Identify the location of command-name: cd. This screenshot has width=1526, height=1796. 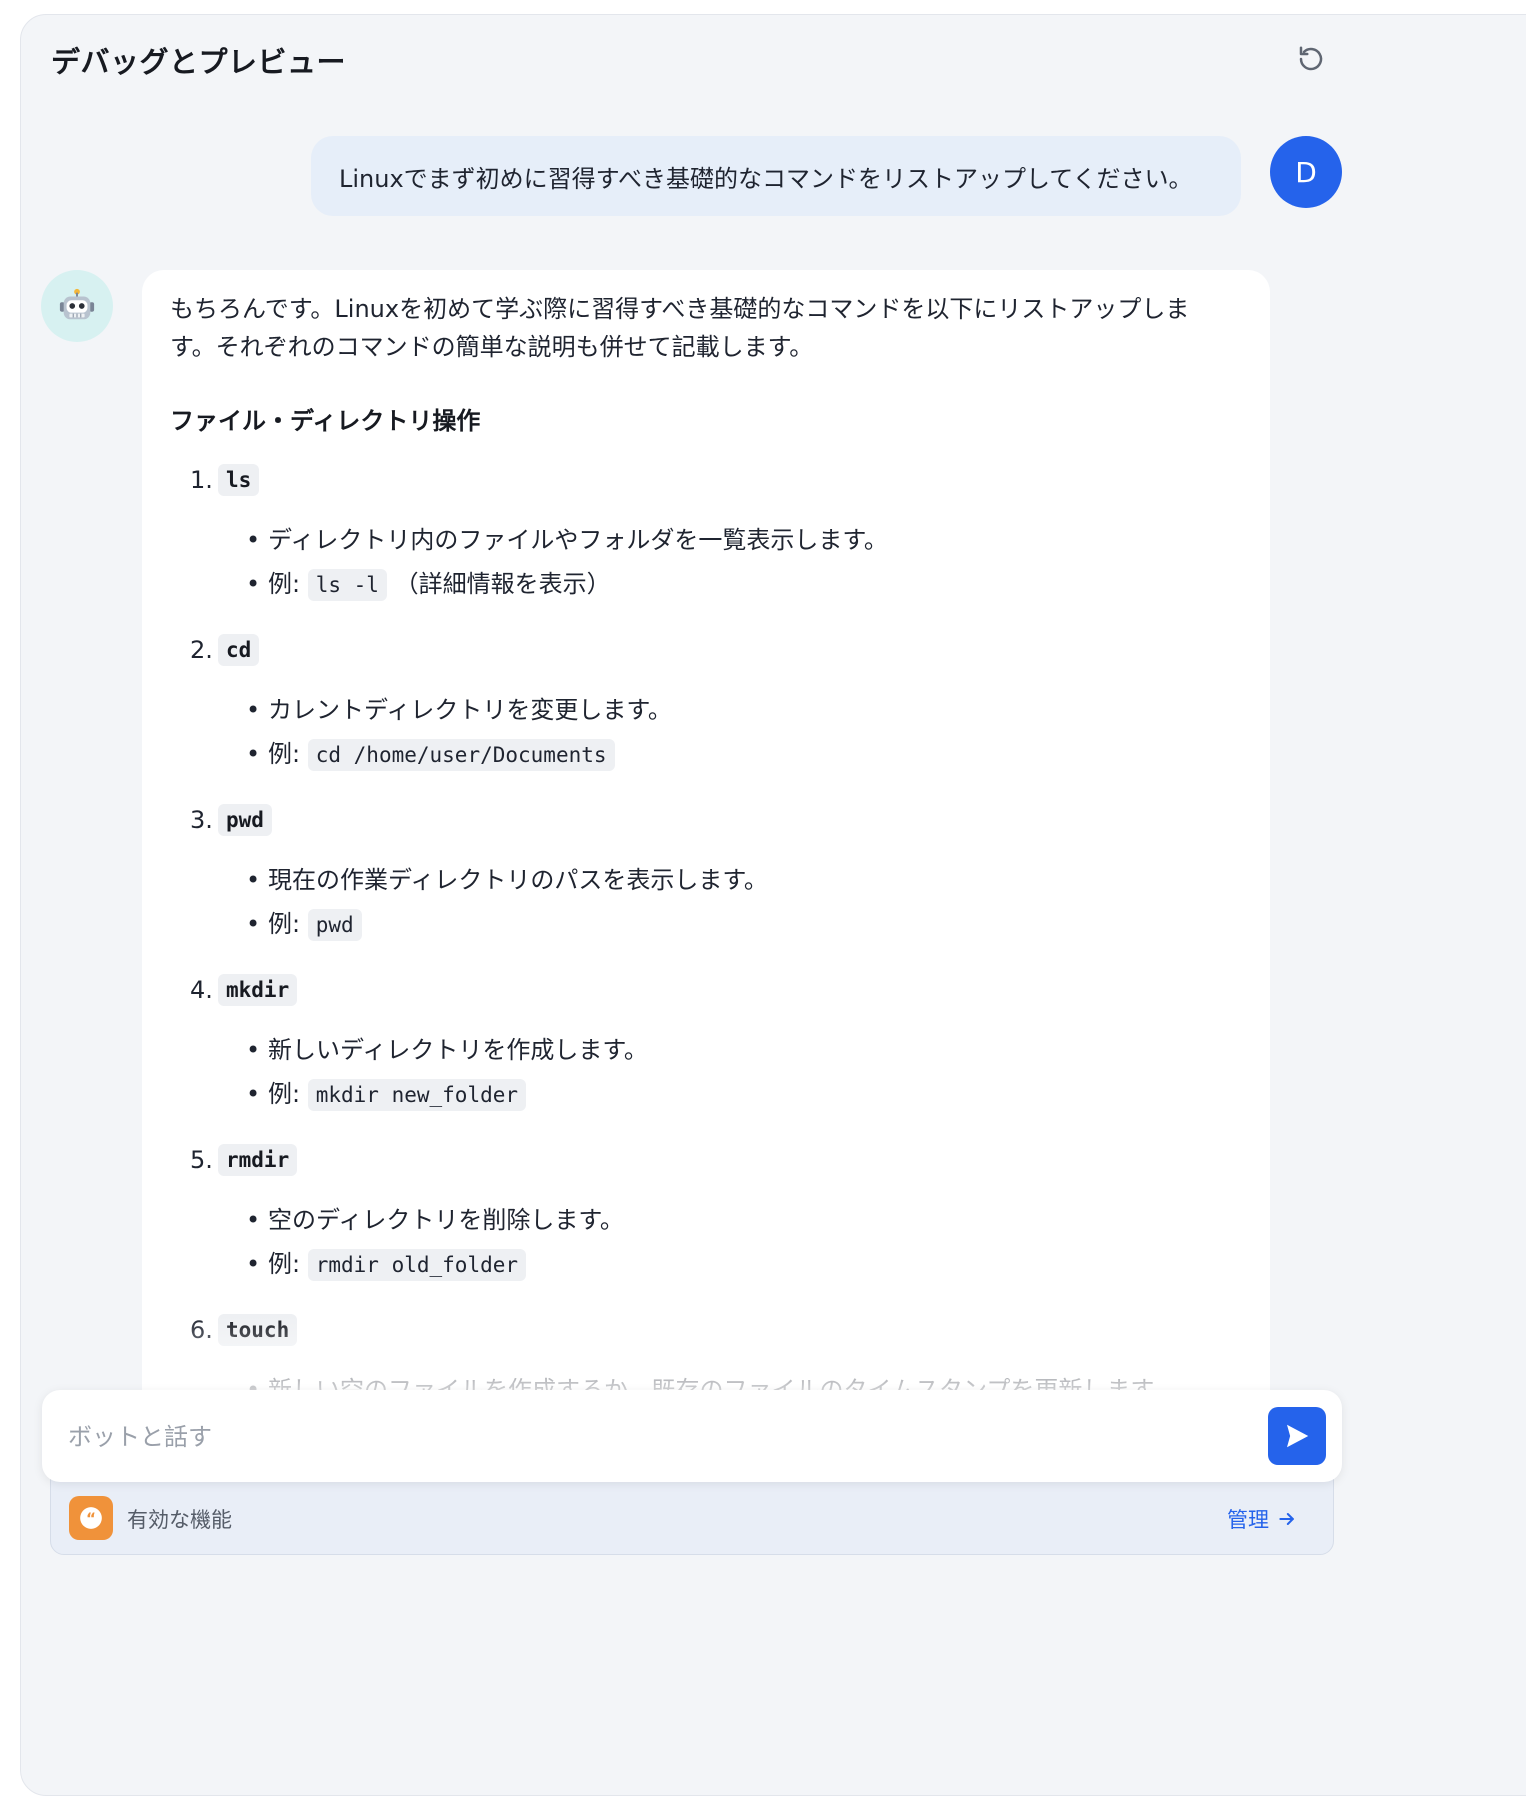
(239, 650).